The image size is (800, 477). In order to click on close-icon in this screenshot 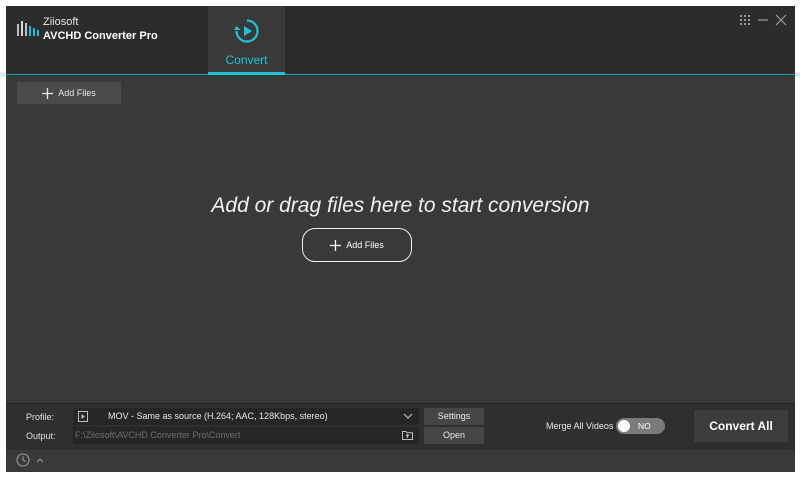, I will do `click(781, 20)`.